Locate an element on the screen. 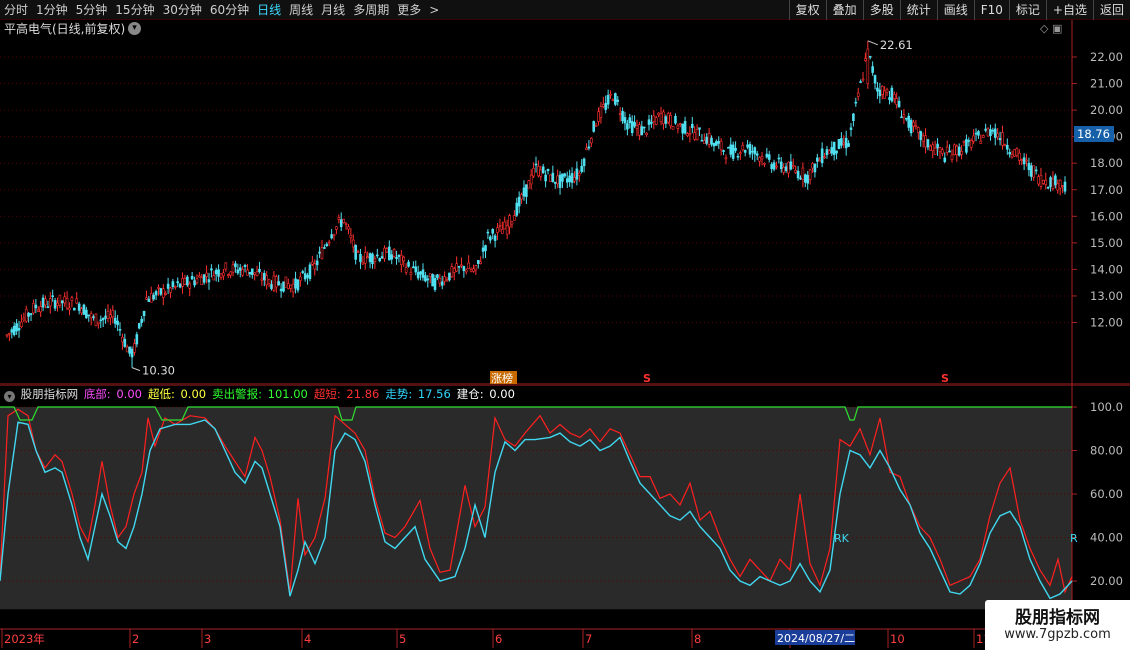  period-tab-2: 5分钟 is located at coordinates (92, 10).